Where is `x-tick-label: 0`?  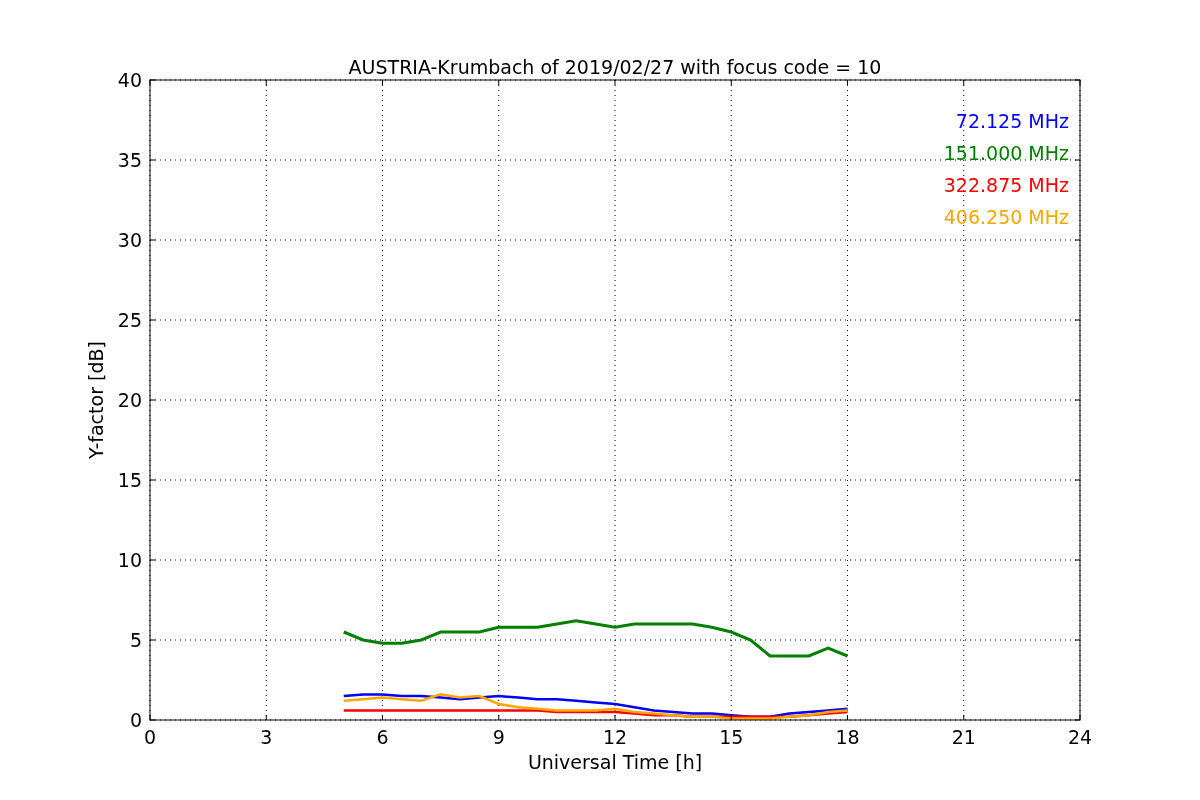 x-tick-label: 0 is located at coordinates (150, 737).